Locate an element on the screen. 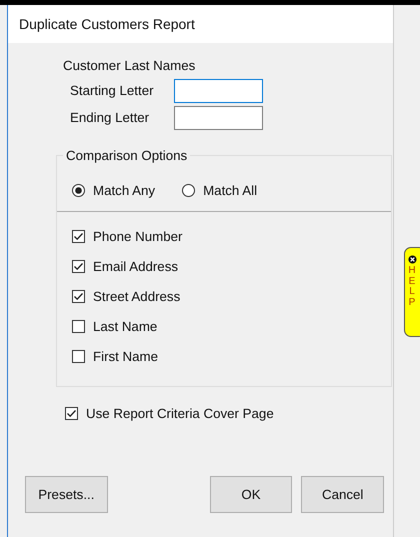 The image size is (420, 537). field-label: Starting Letter is located at coordinates (112, 90).